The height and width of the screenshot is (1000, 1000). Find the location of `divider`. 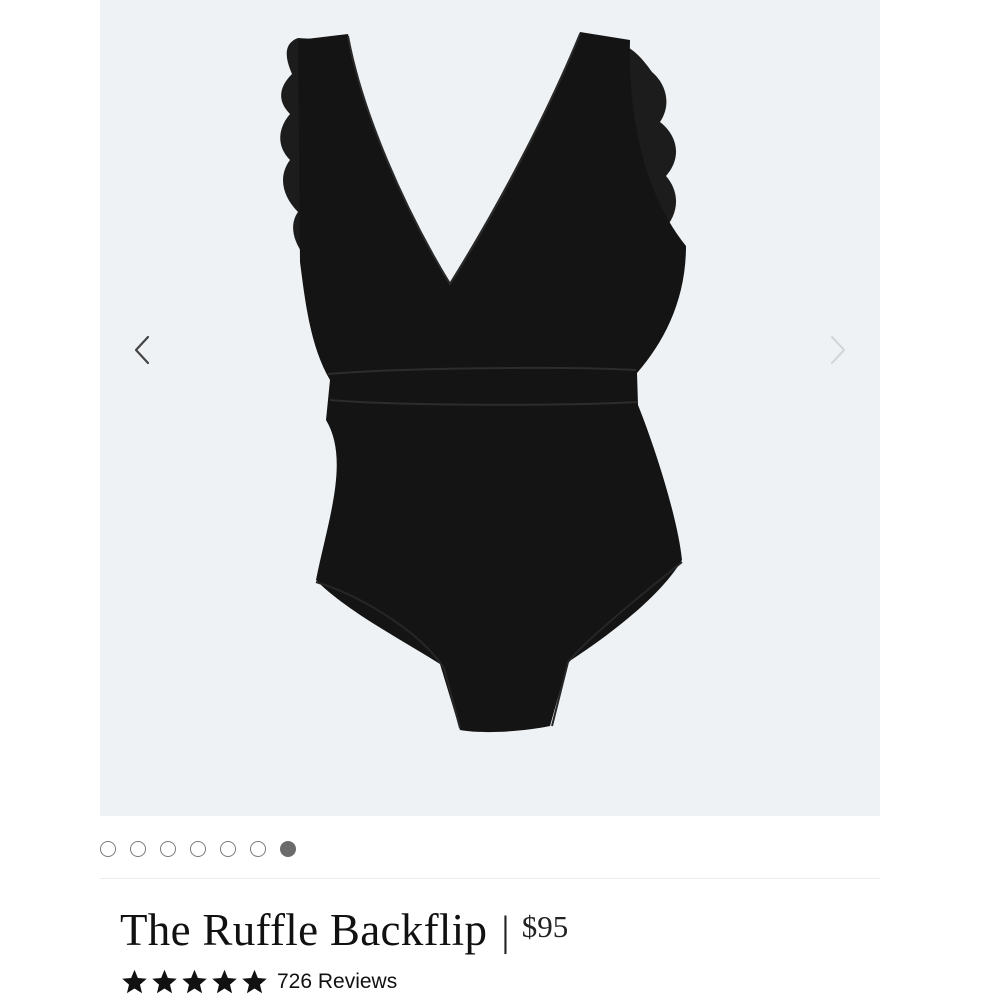

divider is located at coordinates (490, 878).